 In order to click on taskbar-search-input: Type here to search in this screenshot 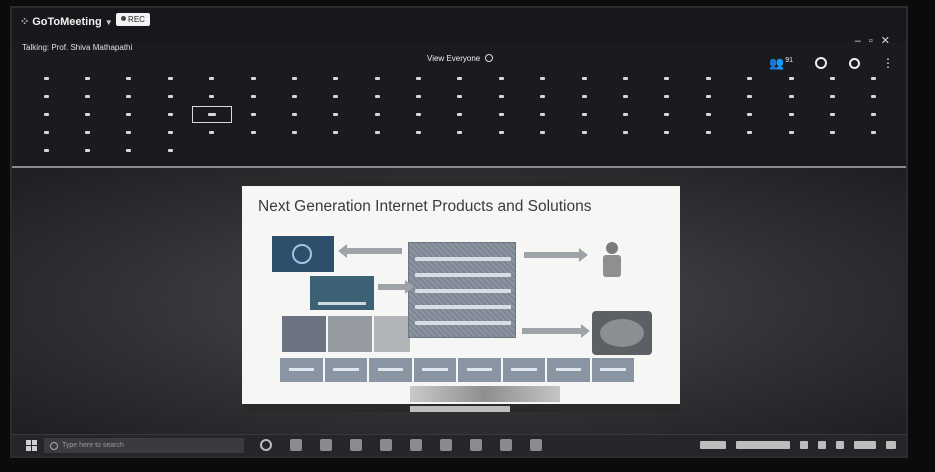, I will do `click(144, 445)`.